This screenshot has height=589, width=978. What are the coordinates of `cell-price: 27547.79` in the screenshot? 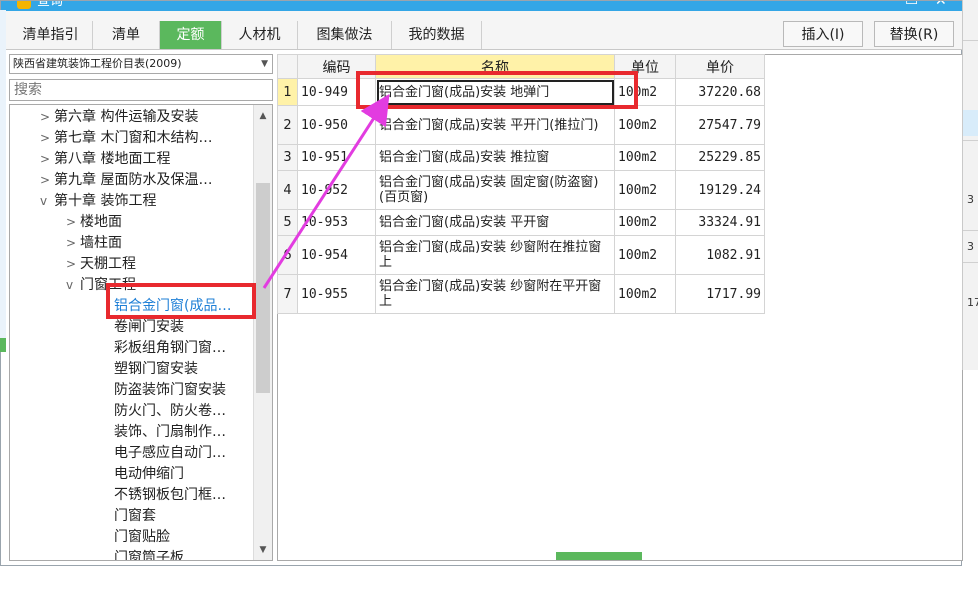 It's located at (720, 125).